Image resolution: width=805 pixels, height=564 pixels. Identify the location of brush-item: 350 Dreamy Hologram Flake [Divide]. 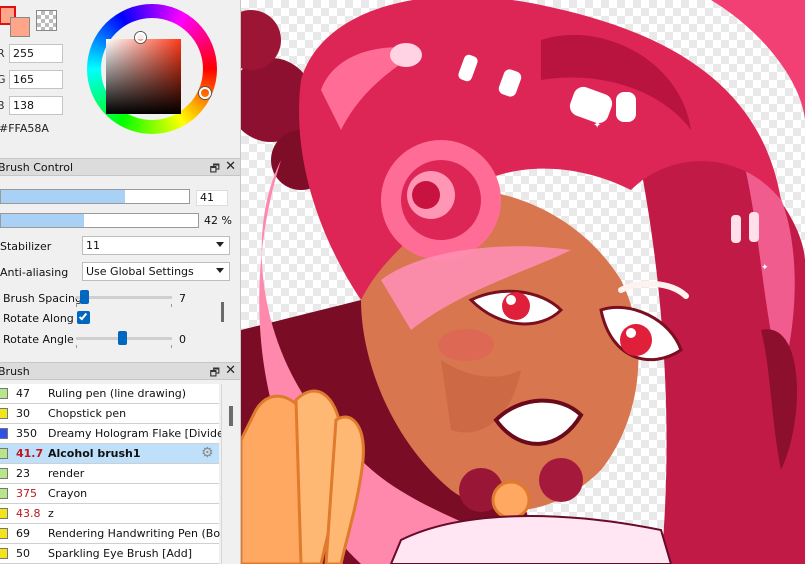
(114, 434).